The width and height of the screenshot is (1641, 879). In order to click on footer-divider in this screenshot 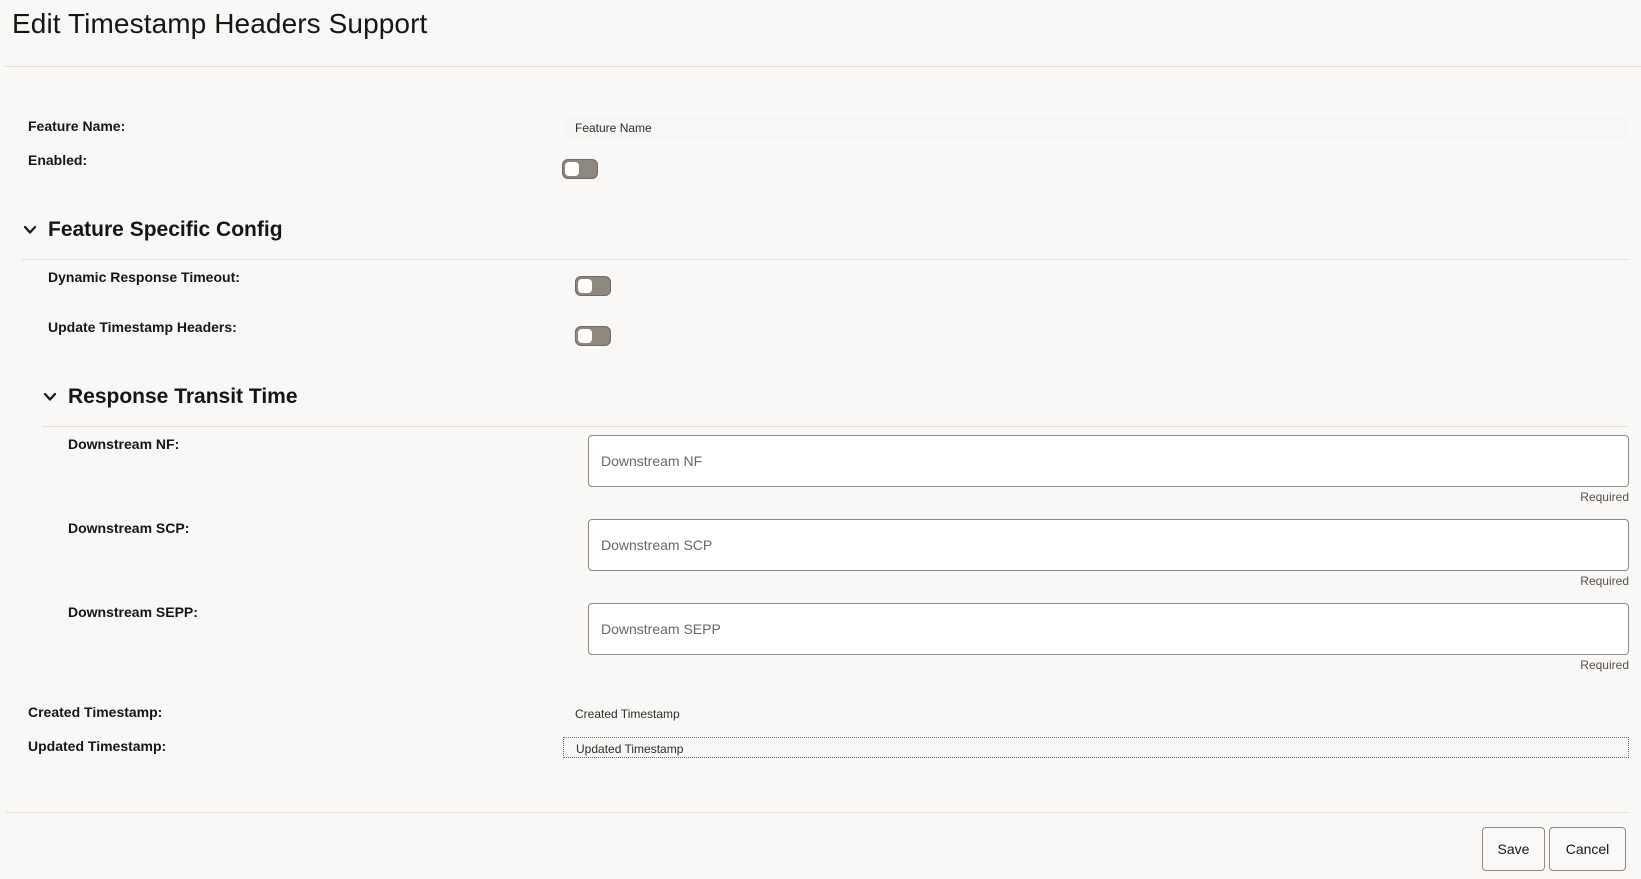, I will do `click(817, 812)`.